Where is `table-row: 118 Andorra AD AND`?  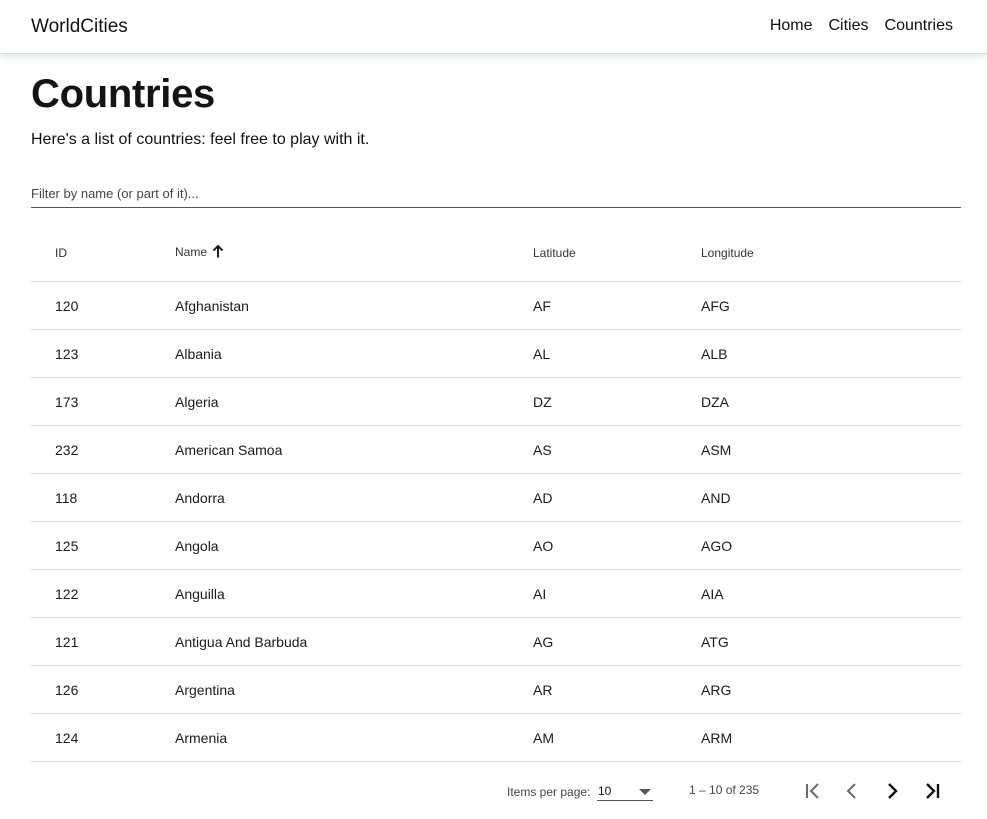
table-row: 118 Andorra AD AND is located at coordinates (496, 497).